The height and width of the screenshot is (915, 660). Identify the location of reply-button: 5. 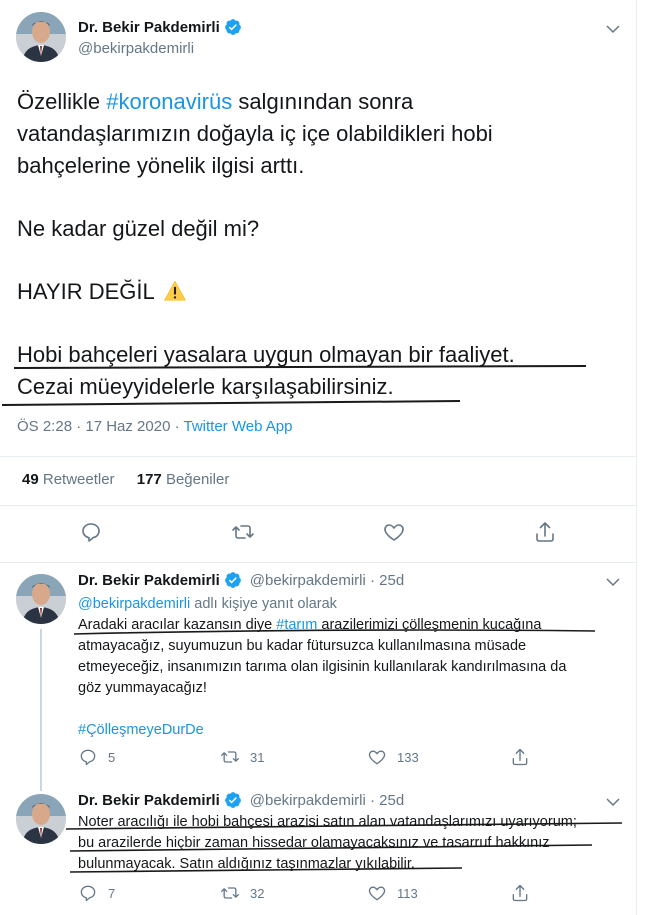
(96, 757).